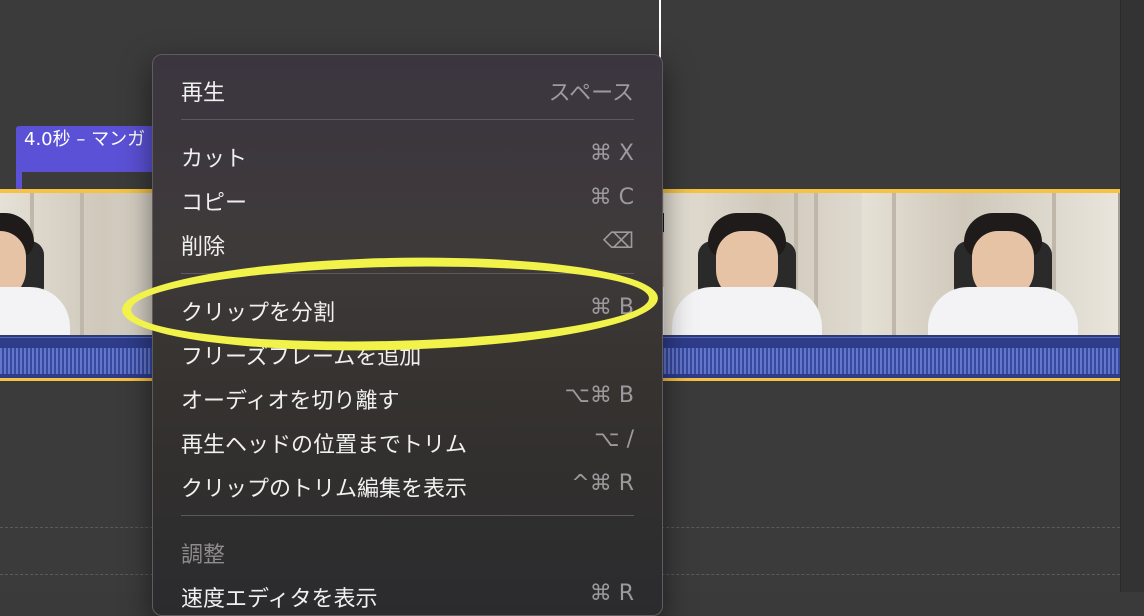 This screenshot has width=1144, height=616. What do you see at coordinates (611, 197) in the screenshot?
I see `menu-item-shortcut: ⌘ C` at bounding box center [611, 197].